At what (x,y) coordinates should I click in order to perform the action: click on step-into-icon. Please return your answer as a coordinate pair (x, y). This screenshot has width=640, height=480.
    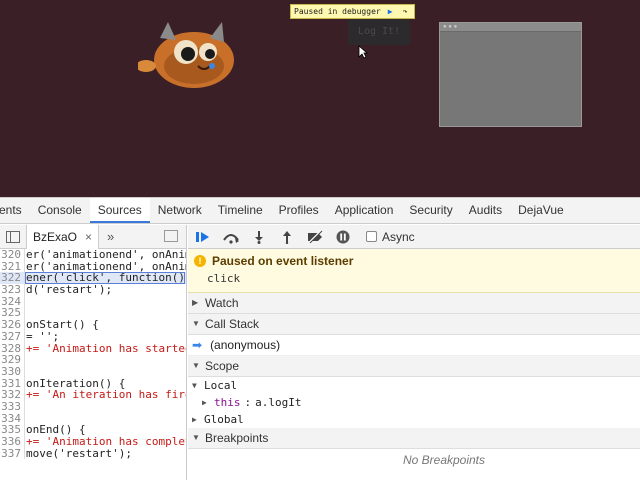
    Looking at the image, I should click on (259, 237).